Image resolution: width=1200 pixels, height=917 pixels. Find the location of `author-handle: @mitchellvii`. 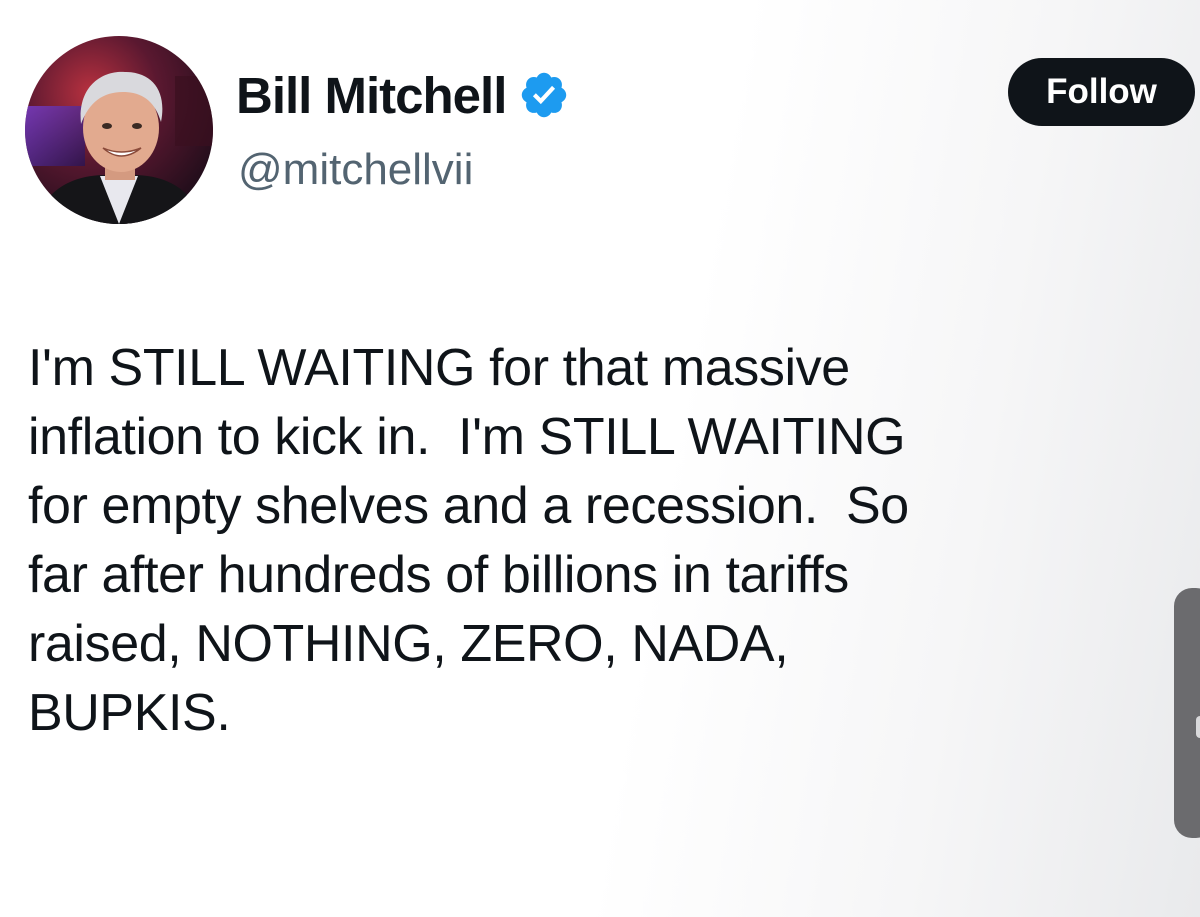

author-handle: @mitchellvii is located at coordinates (355, 170).